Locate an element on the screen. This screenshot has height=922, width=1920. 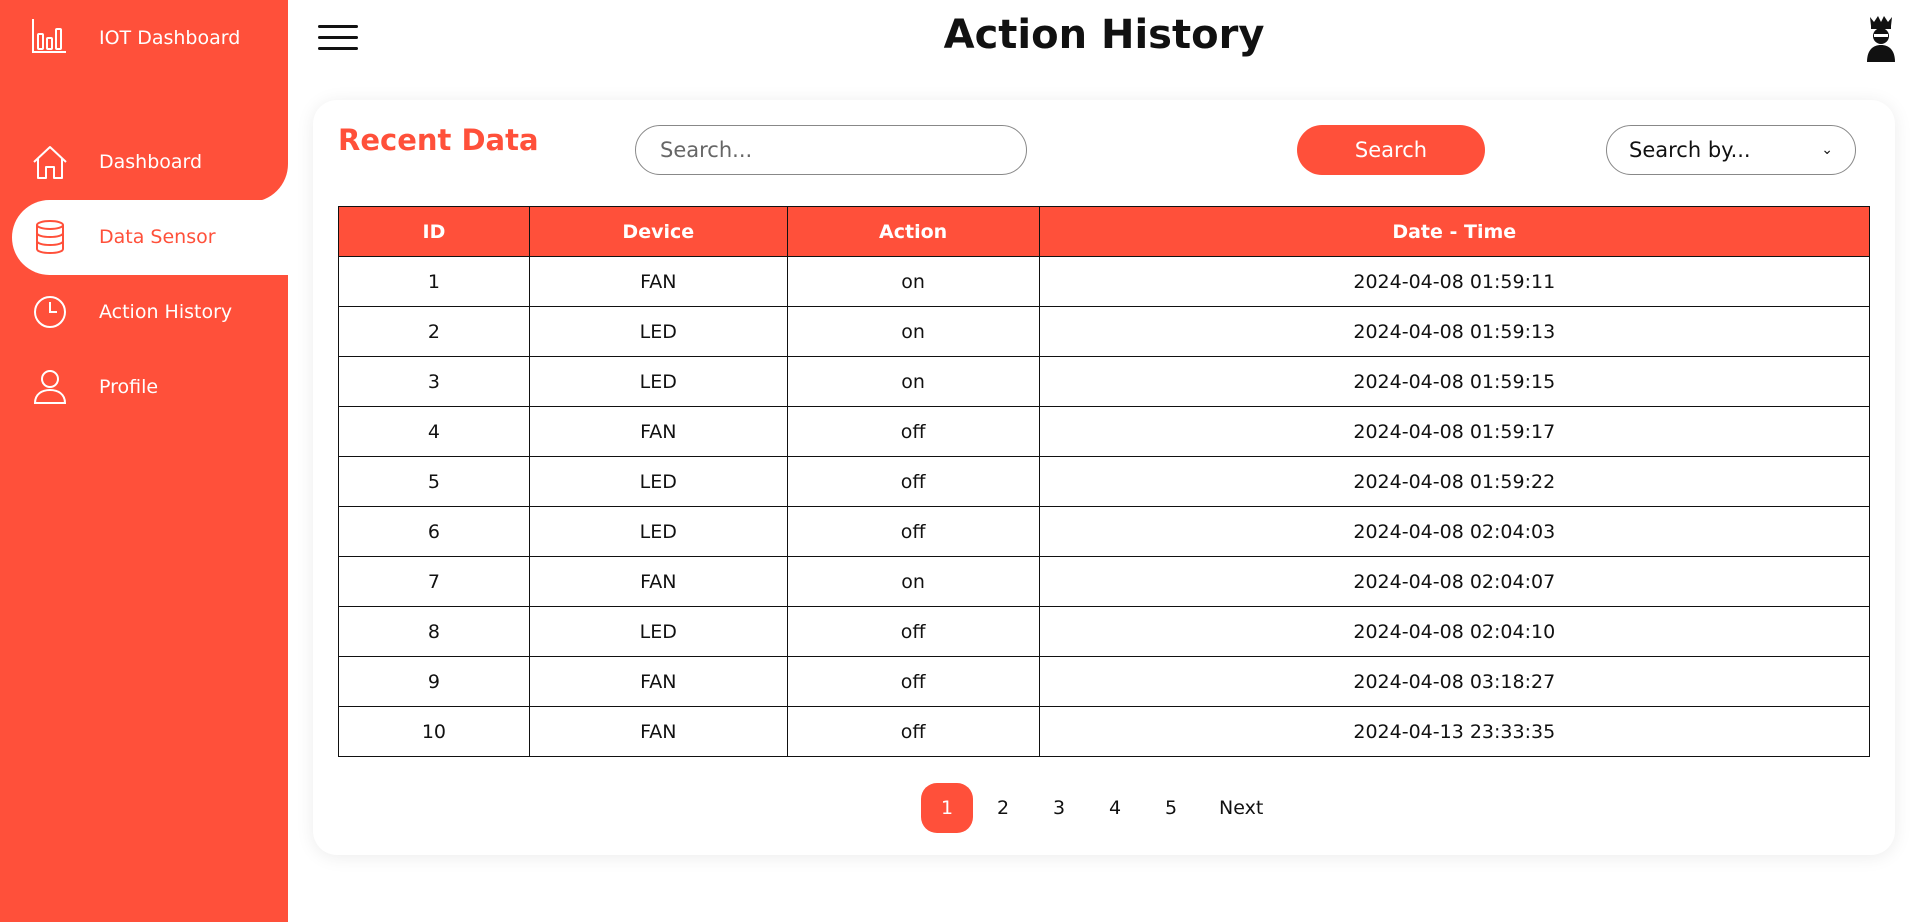
cell-id: 3 is located at coordinates (434, 381).